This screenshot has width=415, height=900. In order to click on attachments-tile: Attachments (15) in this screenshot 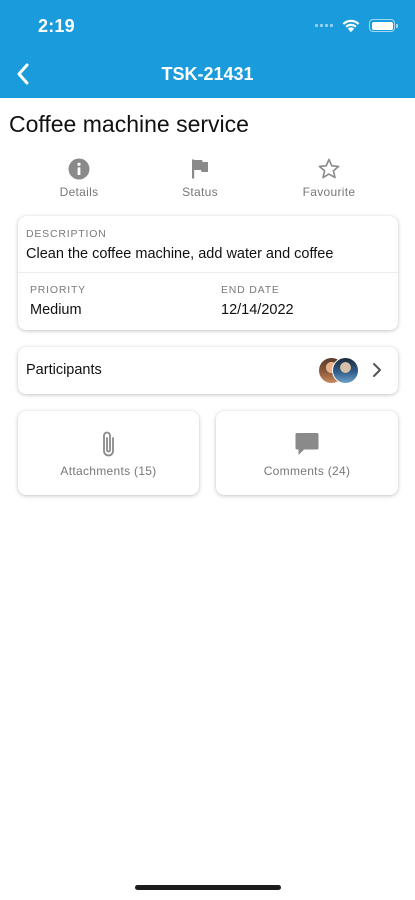, I will do `click(108, 453)`.